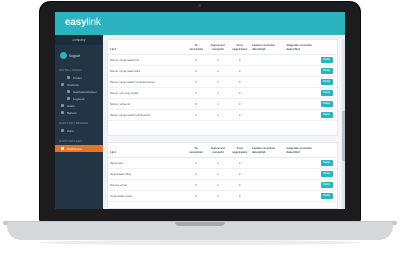  I want to click on column-header: Fout opgetreden, so click(239, 47).